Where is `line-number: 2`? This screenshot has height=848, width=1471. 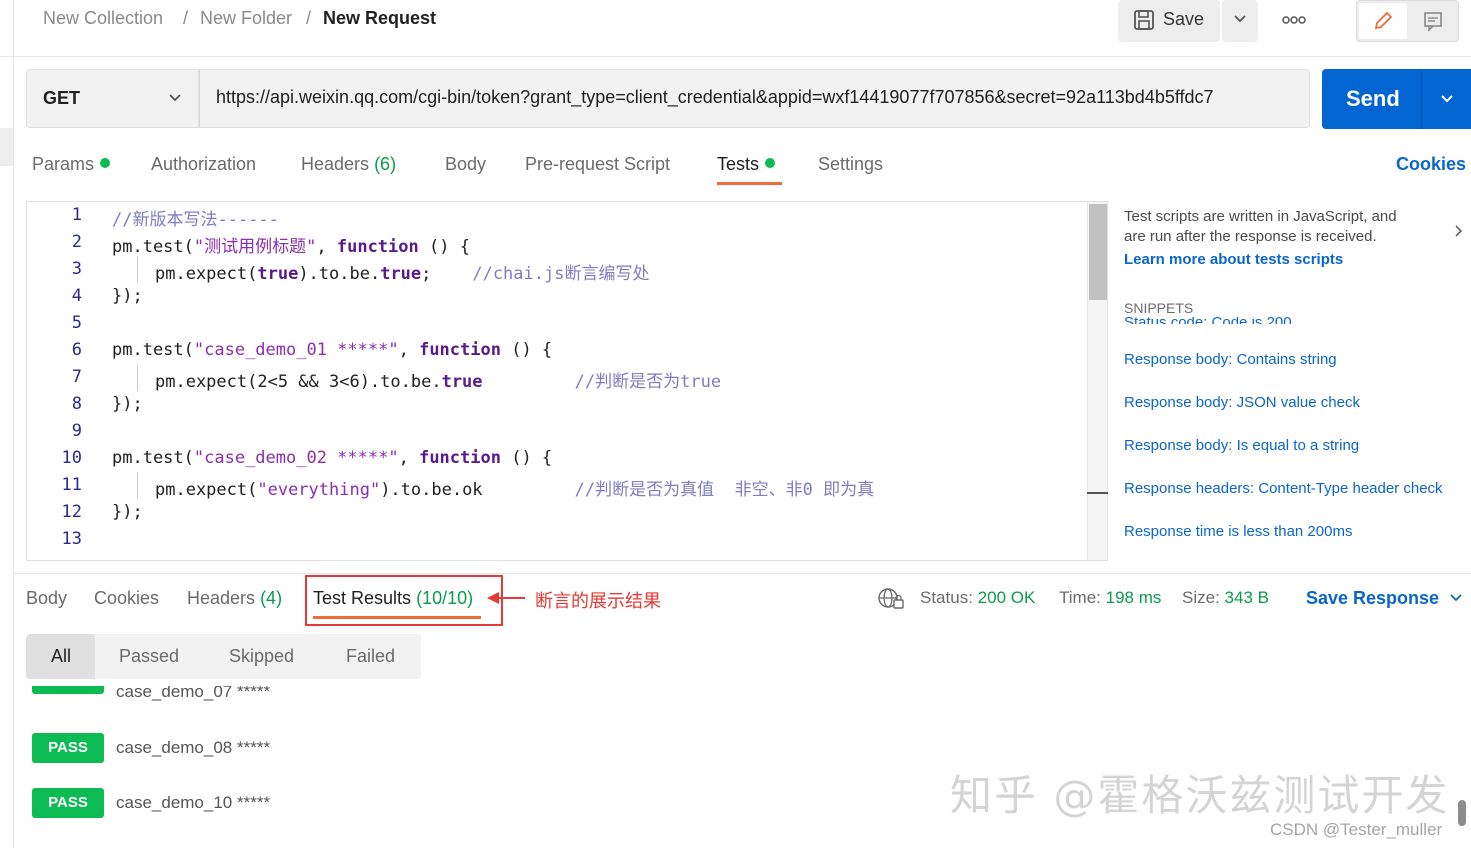 line-number: 2 is located at coordinates (76, 242).